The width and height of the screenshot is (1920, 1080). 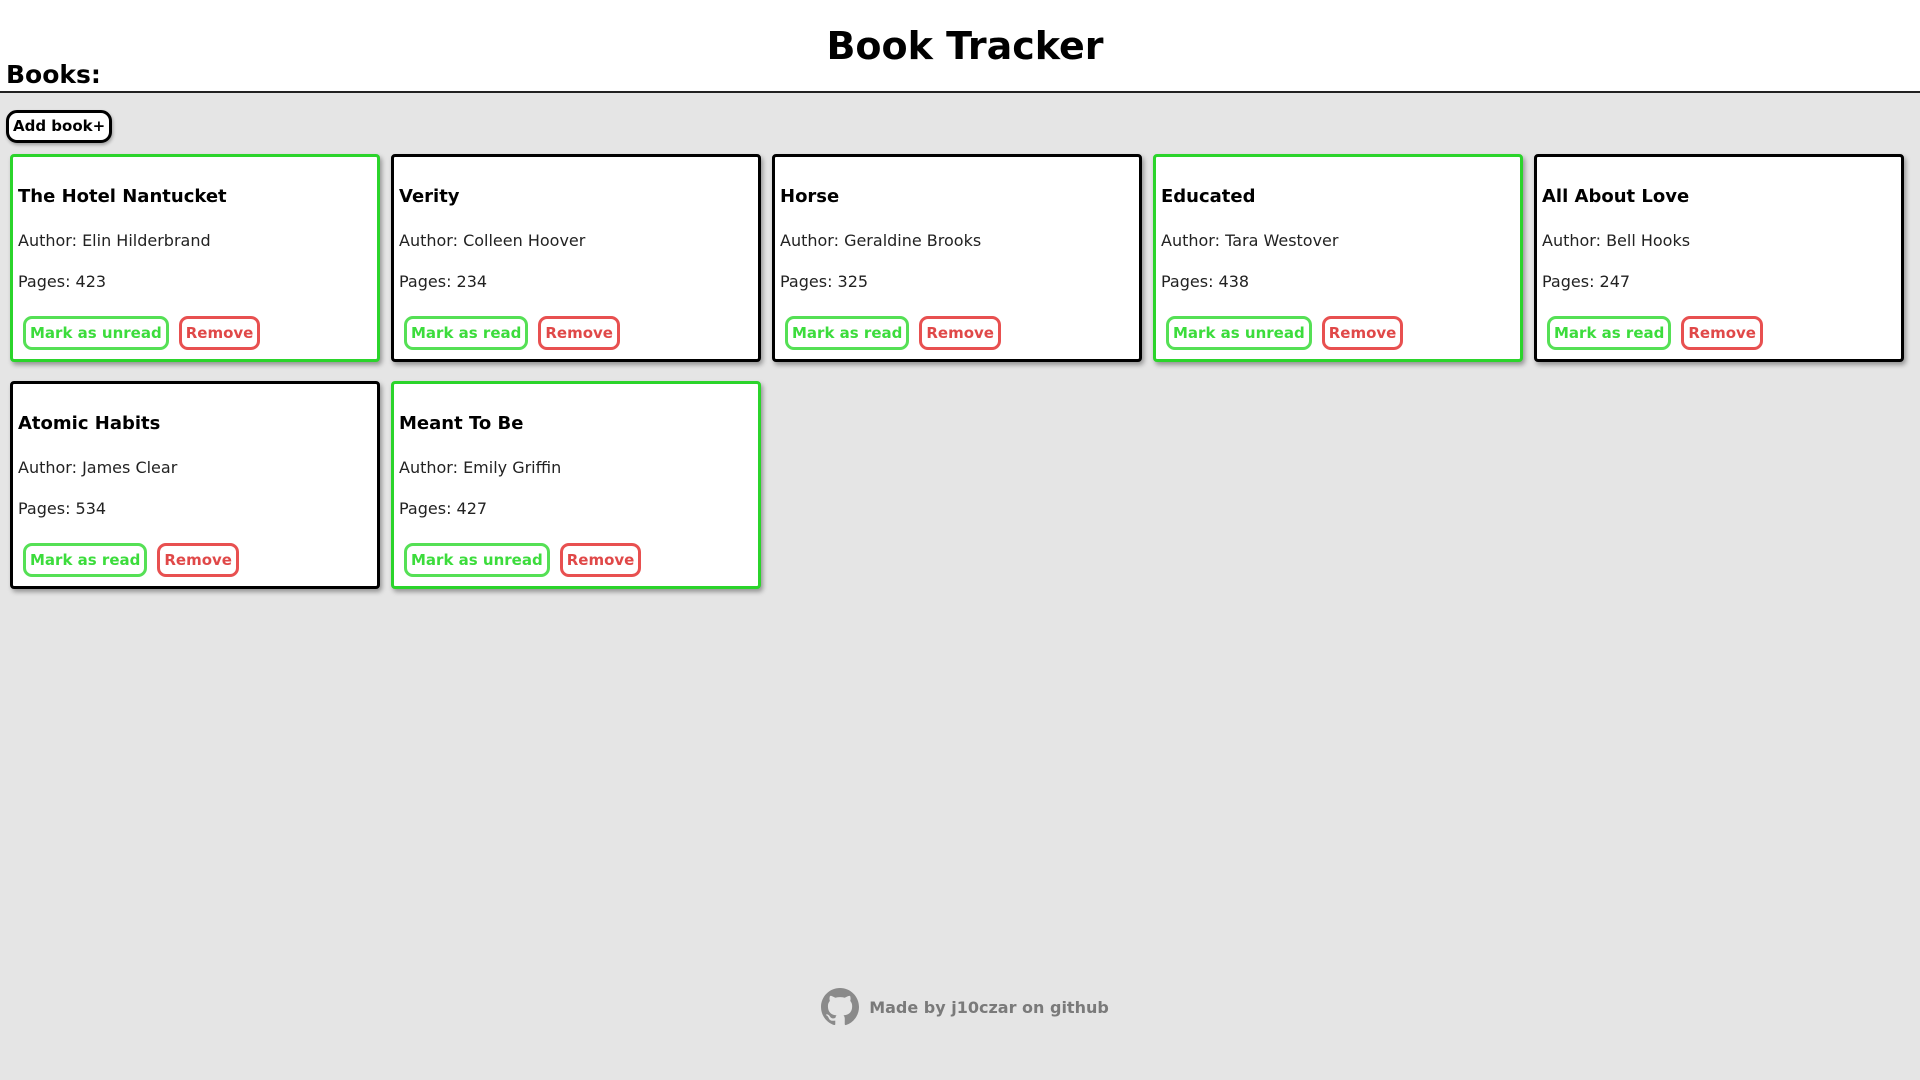 What do you see at coordinates (1208, 196) in the screenshot?
I see `book-title: Educated` at bounding box center [1208, 196].